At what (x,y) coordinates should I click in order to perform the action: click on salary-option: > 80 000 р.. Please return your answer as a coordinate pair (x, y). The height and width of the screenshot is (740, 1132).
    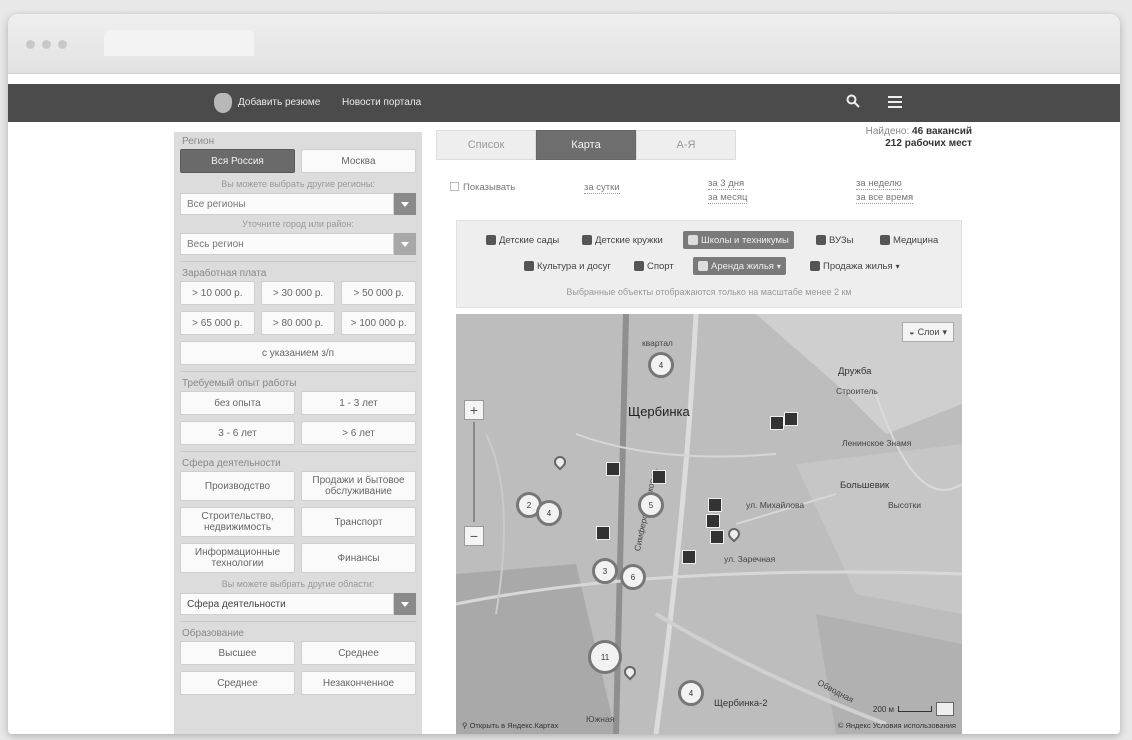
    Looking at the image, I should click on (298, 323).